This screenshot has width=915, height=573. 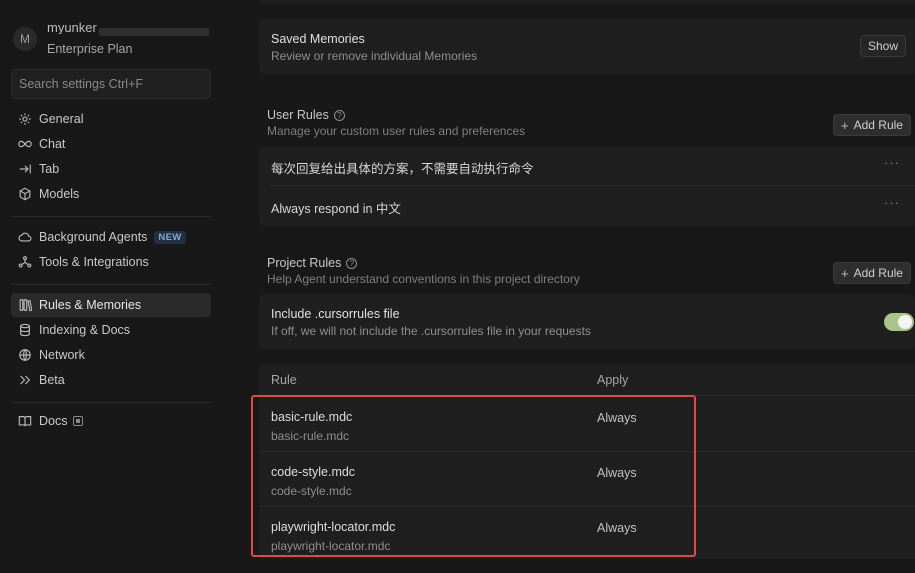 What do you see at coordinates (94, 262) in the screenshot?
I see `sidebar-item-label: Tools & Integrations` at bounding box center [94, 262].